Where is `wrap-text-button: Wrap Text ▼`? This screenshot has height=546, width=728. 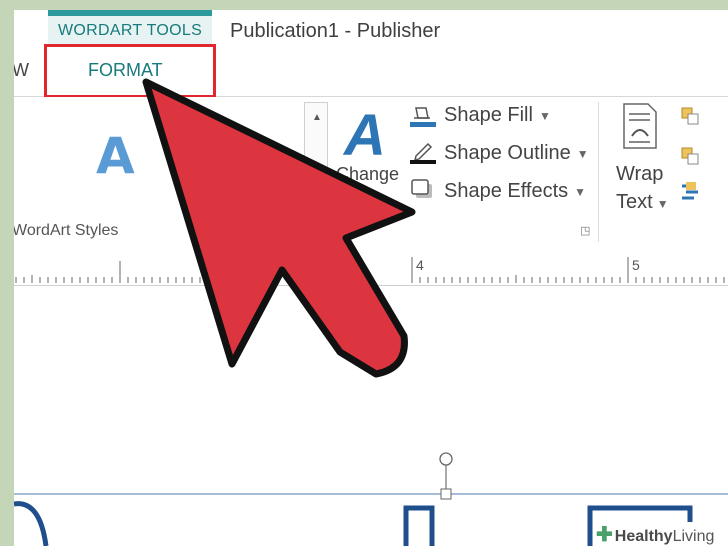
wrap-text-button: Wrap Text ▼ is located at coordinates (642, 189).